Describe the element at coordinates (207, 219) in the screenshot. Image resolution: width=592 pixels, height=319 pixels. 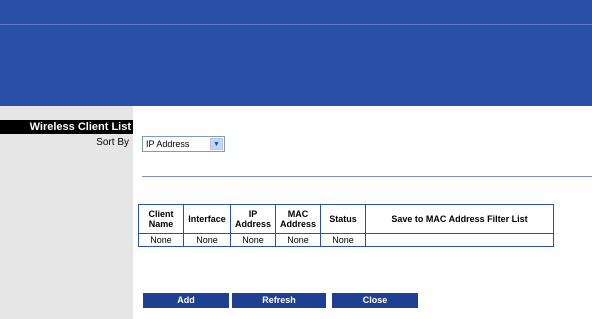
I see `col-interface: Interface` at that location.